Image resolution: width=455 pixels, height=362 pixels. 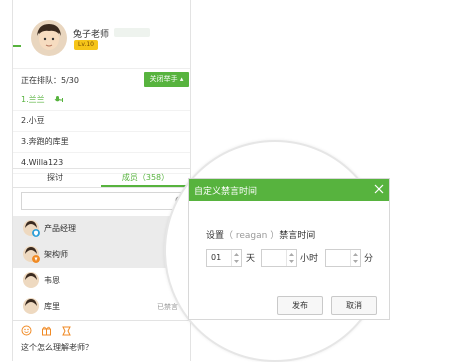 I want to click on member-row: 韦恩, so click(x=101, y=281).